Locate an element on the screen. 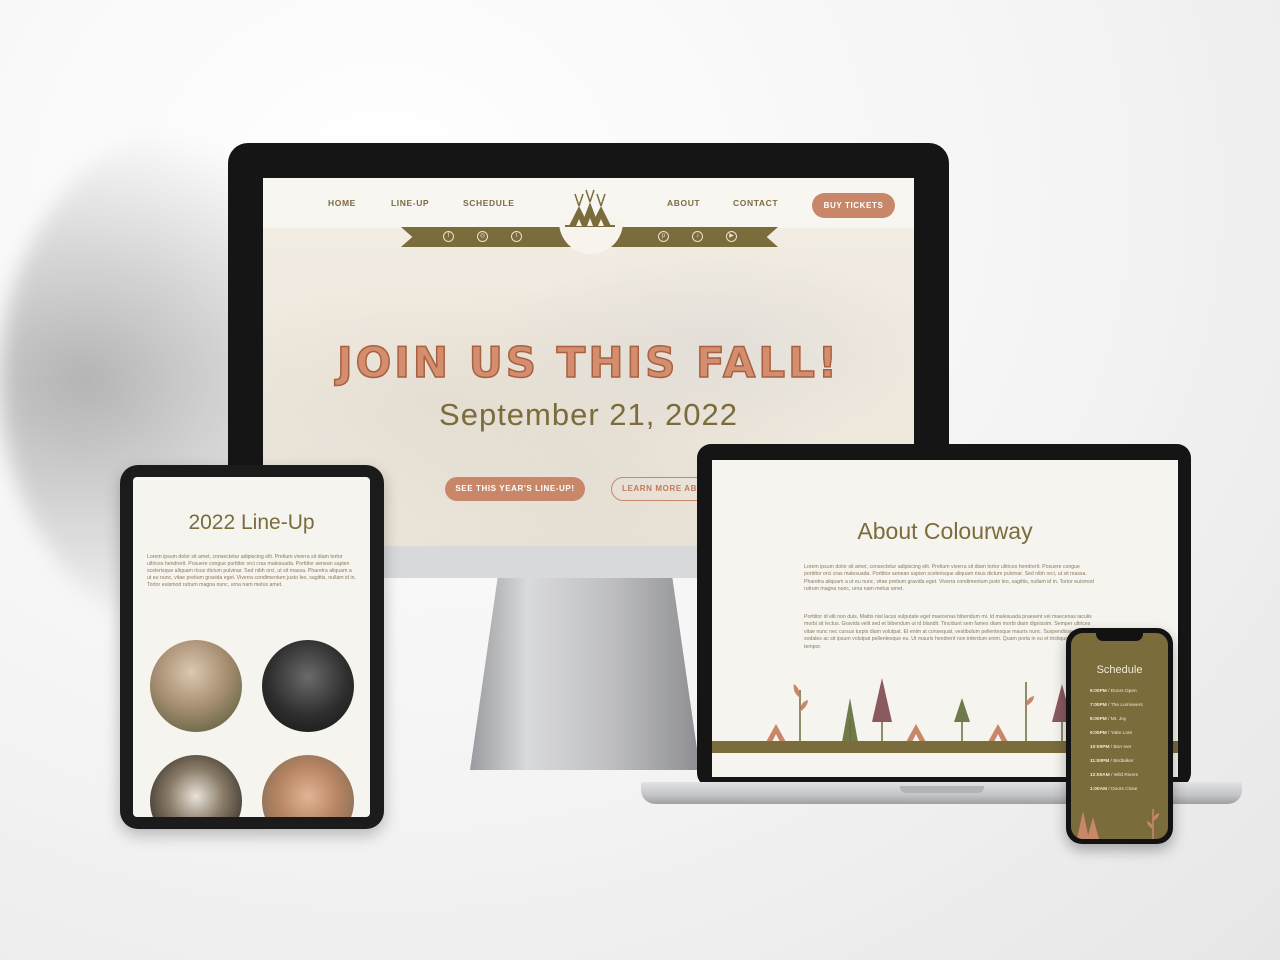  pinterest-icon: p is located at coordinates (663, 236).